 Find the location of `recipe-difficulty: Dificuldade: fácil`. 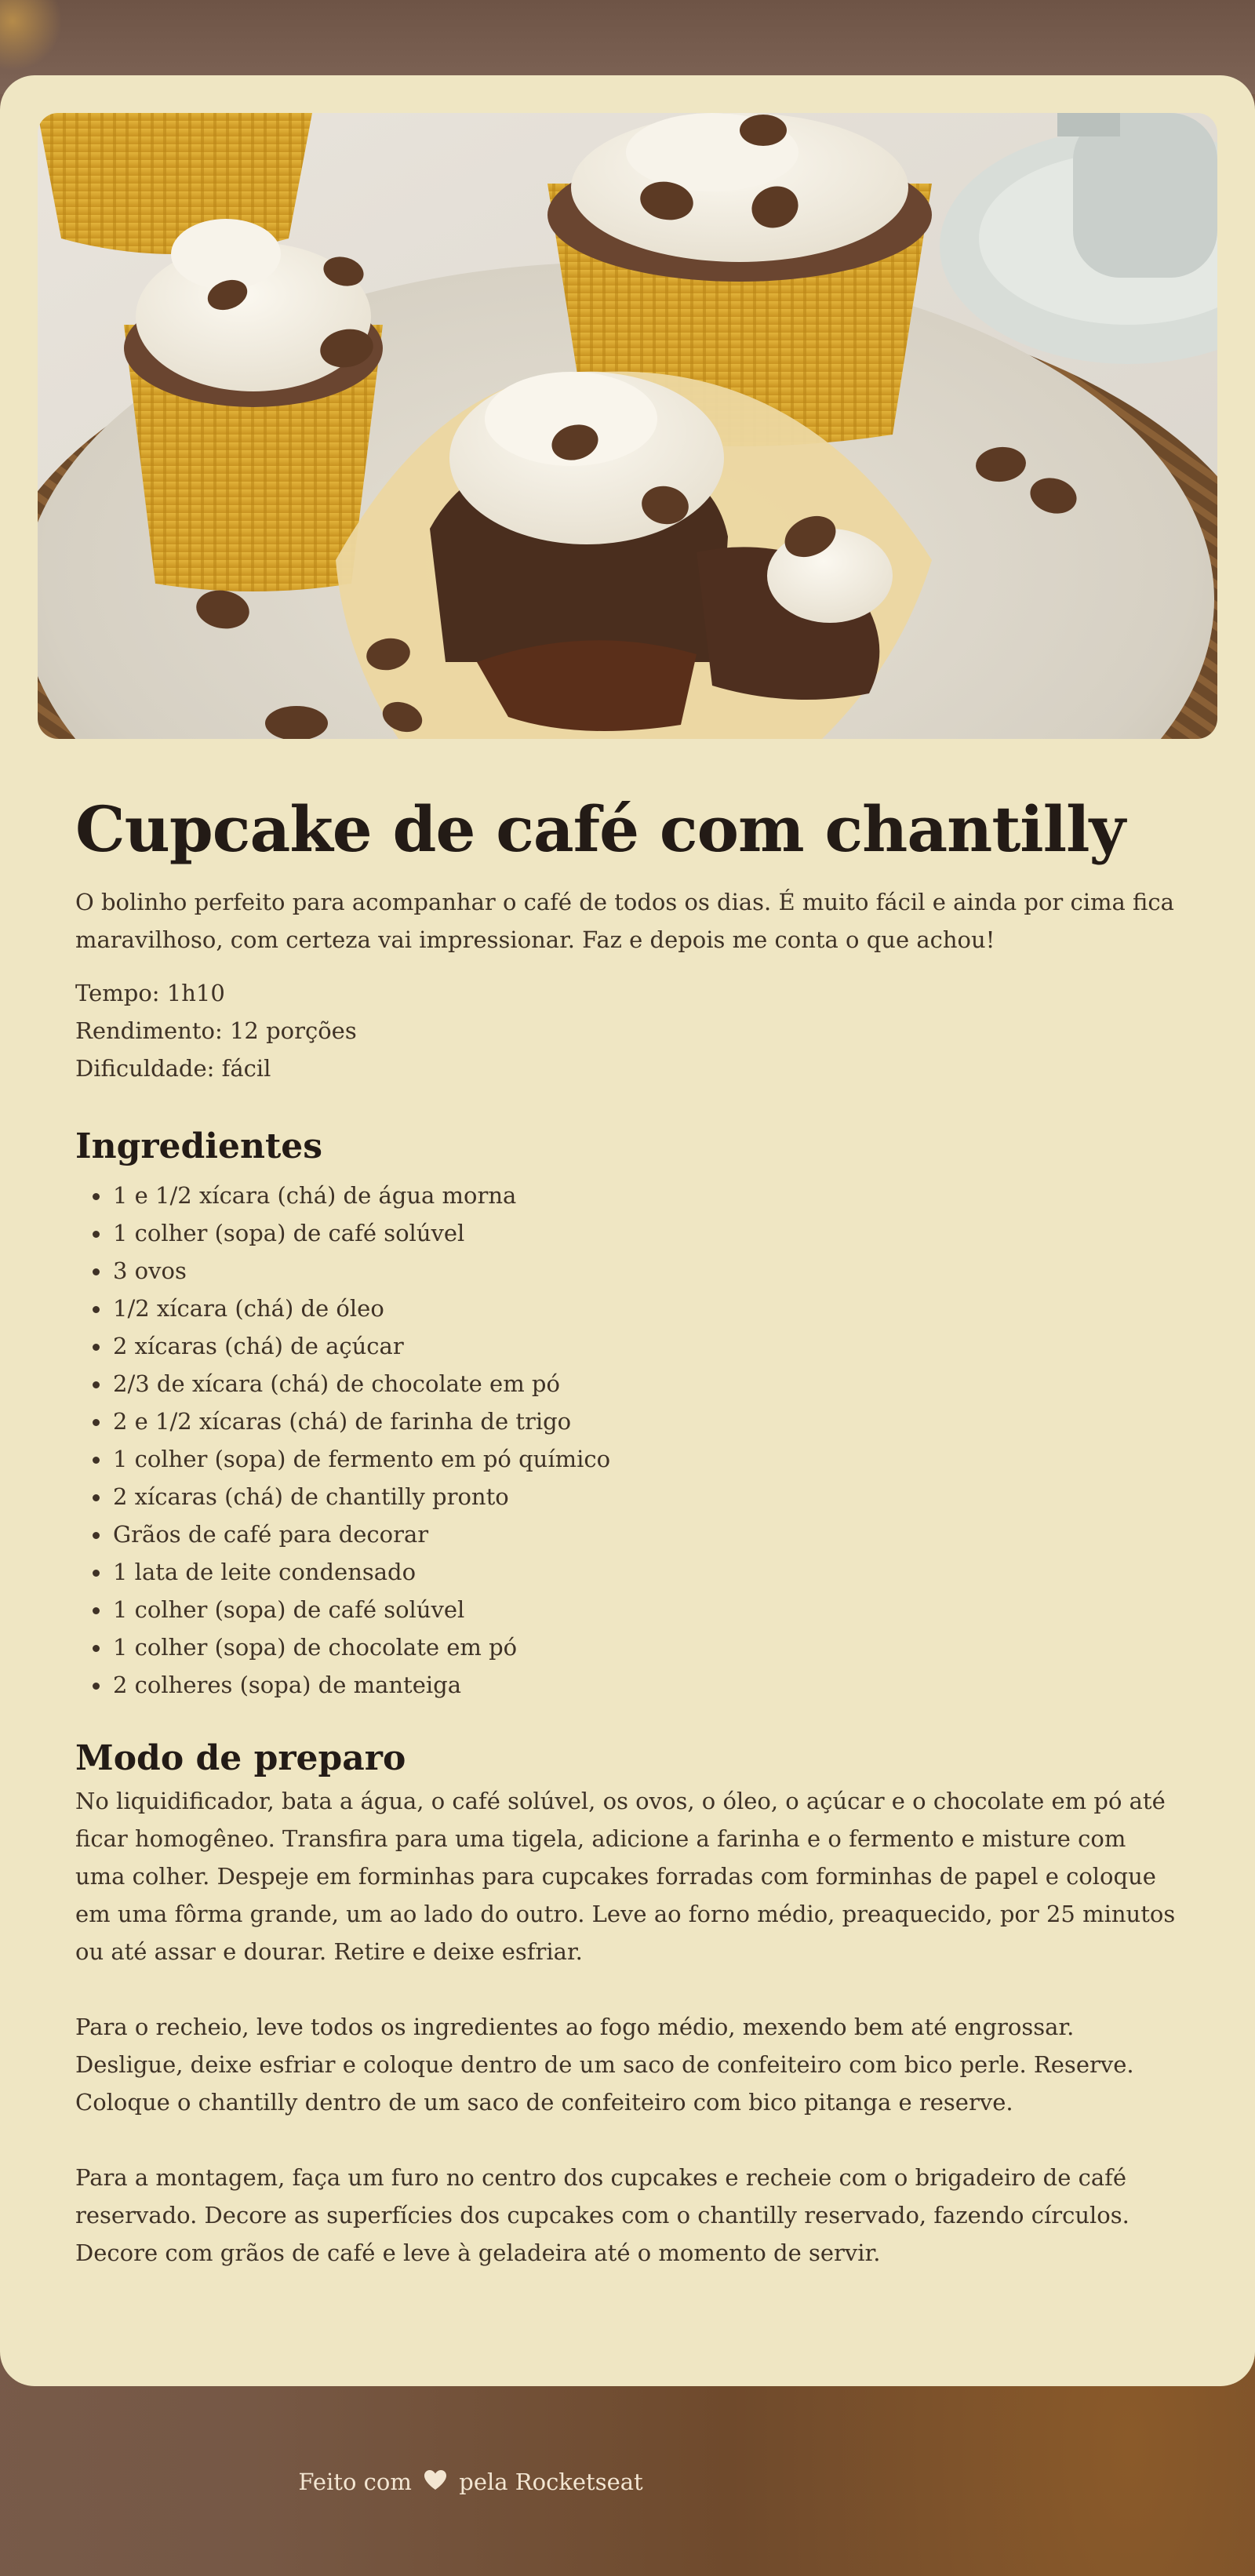

recipe-difficulty: Dificuldade: fácil is located at coordinates (173, 1068).